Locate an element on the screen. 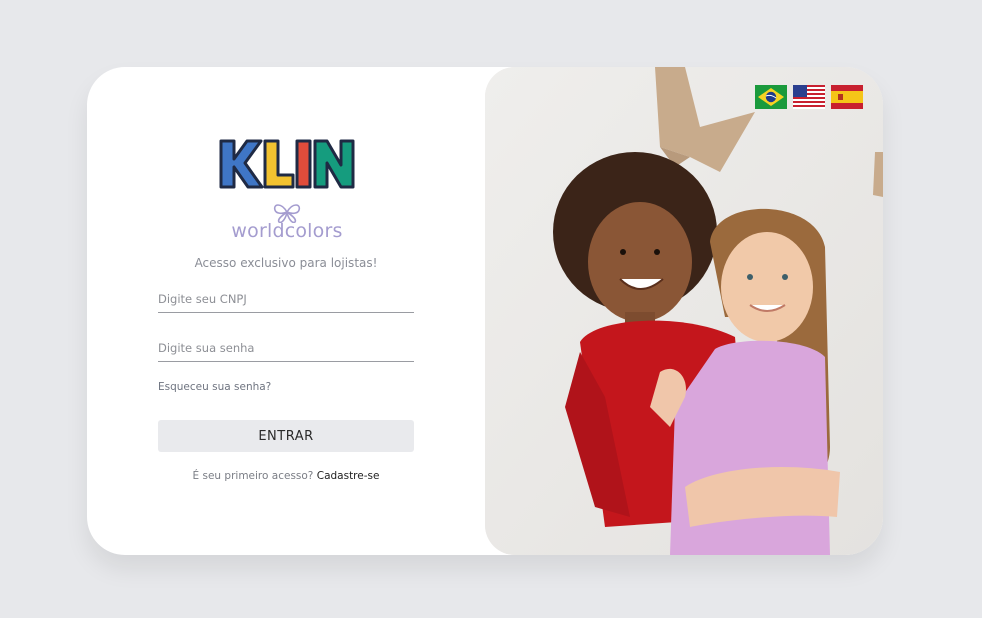  password-input is located at coordinates (286, 348).